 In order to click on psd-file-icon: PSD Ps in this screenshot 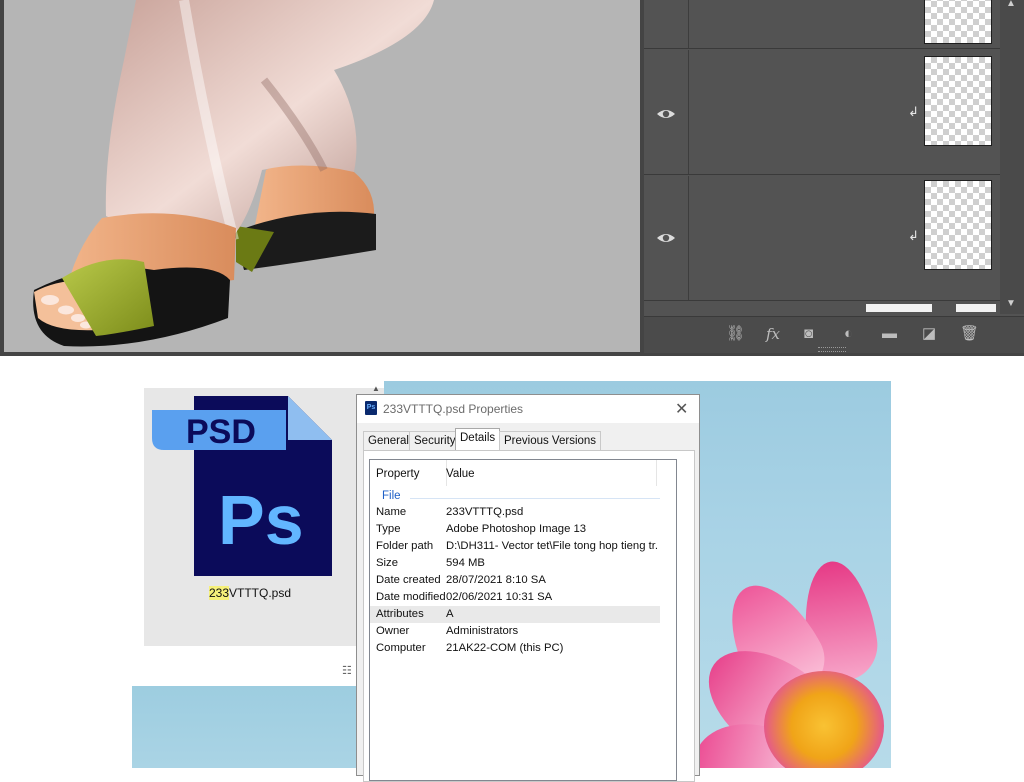, I will do `click(242, 489)`.